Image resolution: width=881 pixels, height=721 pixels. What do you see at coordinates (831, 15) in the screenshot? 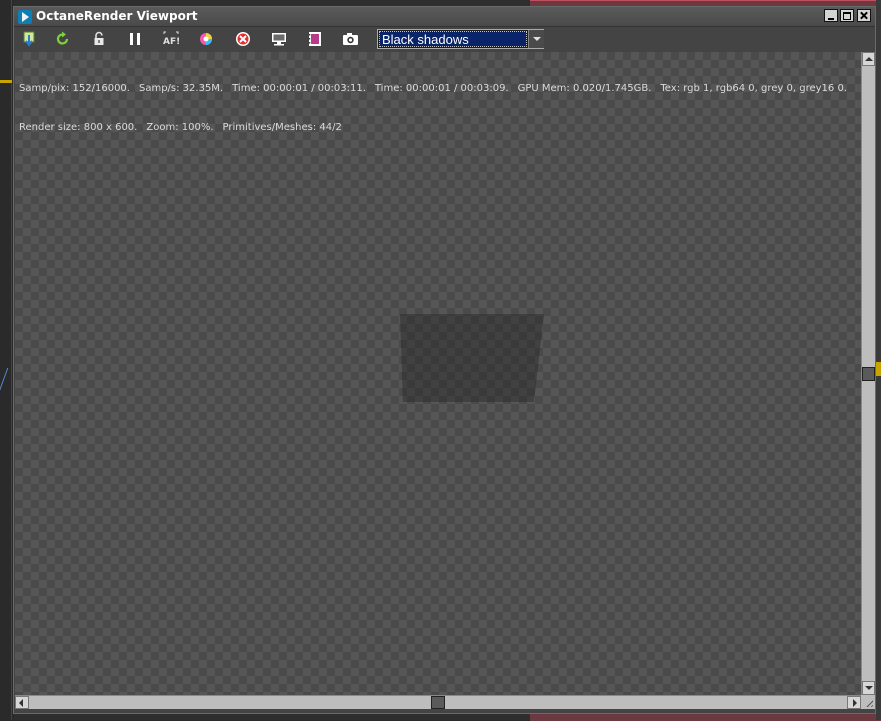
I see `minimize-button` at bounding box center [831, 15].